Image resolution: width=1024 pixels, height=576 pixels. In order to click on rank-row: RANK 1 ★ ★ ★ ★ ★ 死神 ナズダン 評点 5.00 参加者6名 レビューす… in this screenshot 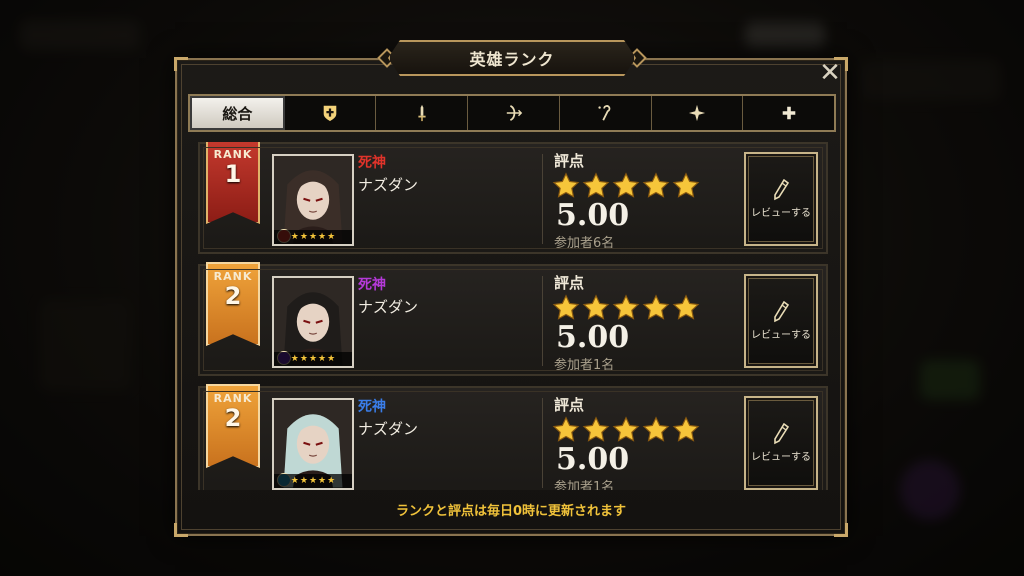, I will do `click(513, 198)`.